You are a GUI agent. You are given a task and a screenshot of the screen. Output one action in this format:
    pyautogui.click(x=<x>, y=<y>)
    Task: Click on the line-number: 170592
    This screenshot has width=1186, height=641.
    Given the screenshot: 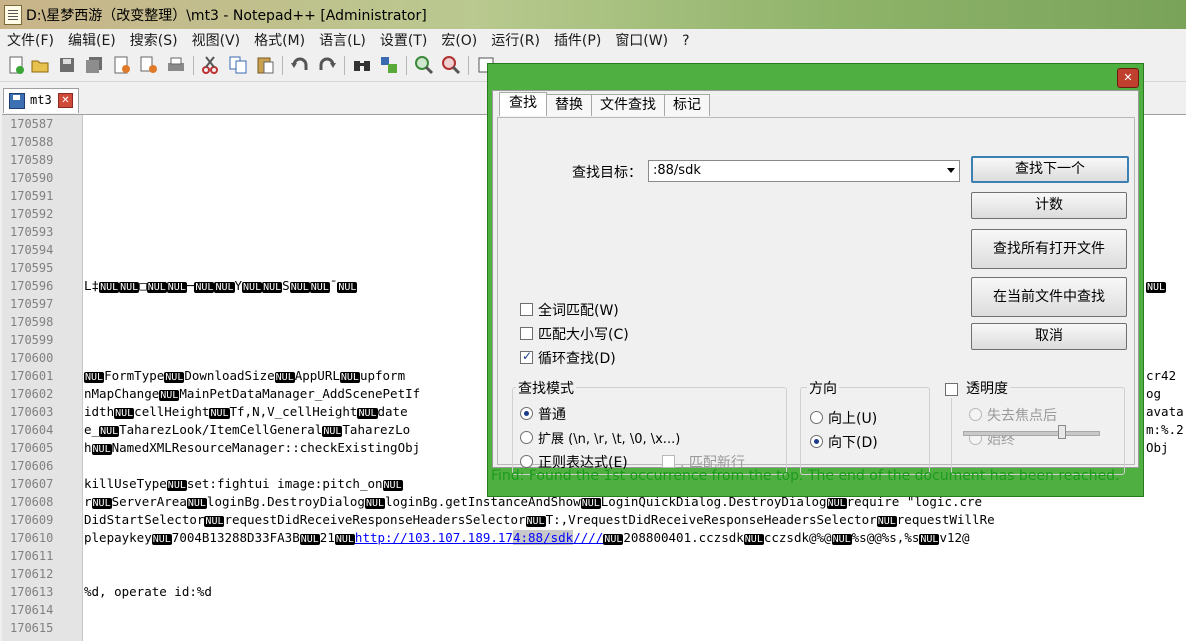 What is the action you would take?
    pyautogui.click(x=32, y=214)
    